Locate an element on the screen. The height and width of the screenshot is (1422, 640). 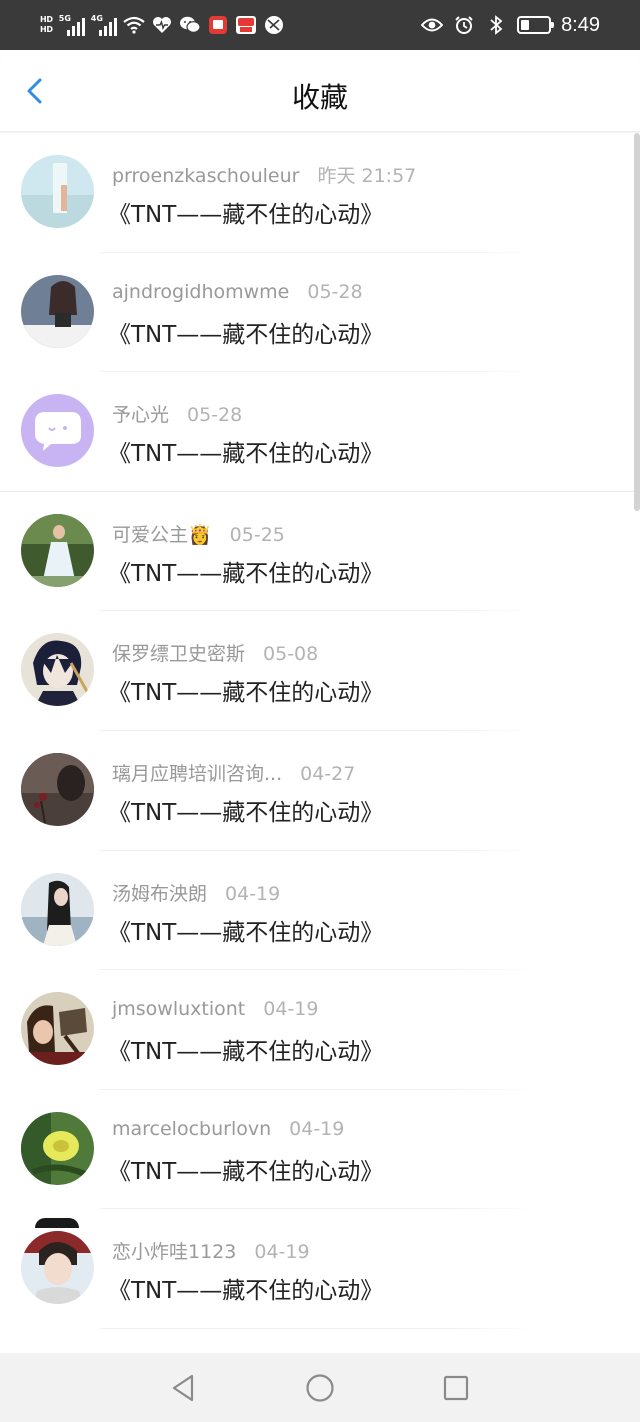
item-meta: jmsowluxtiont 04-19 is located at coordinates (215, 1009).